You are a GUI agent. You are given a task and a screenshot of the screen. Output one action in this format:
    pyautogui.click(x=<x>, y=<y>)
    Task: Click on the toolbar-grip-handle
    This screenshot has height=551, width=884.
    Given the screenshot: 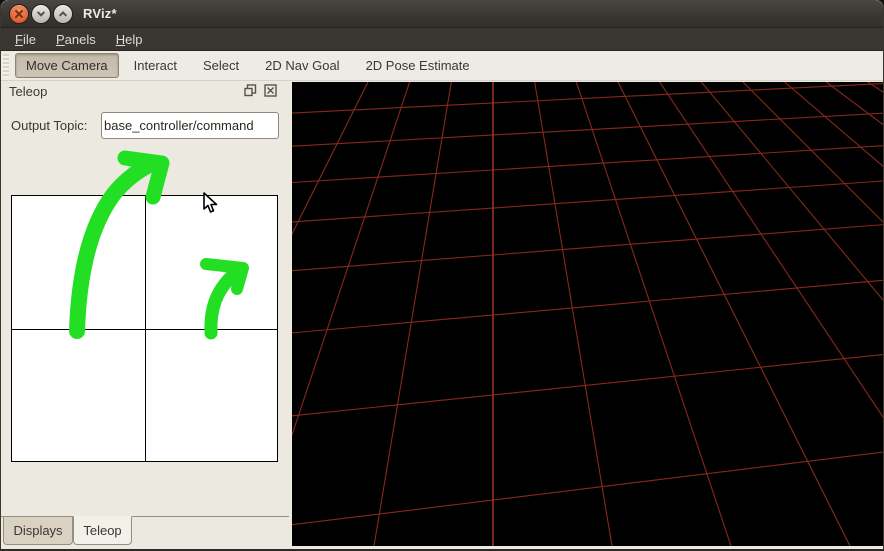 What is the action you would take?
    pyautogui.click(x=6, y=65)
    